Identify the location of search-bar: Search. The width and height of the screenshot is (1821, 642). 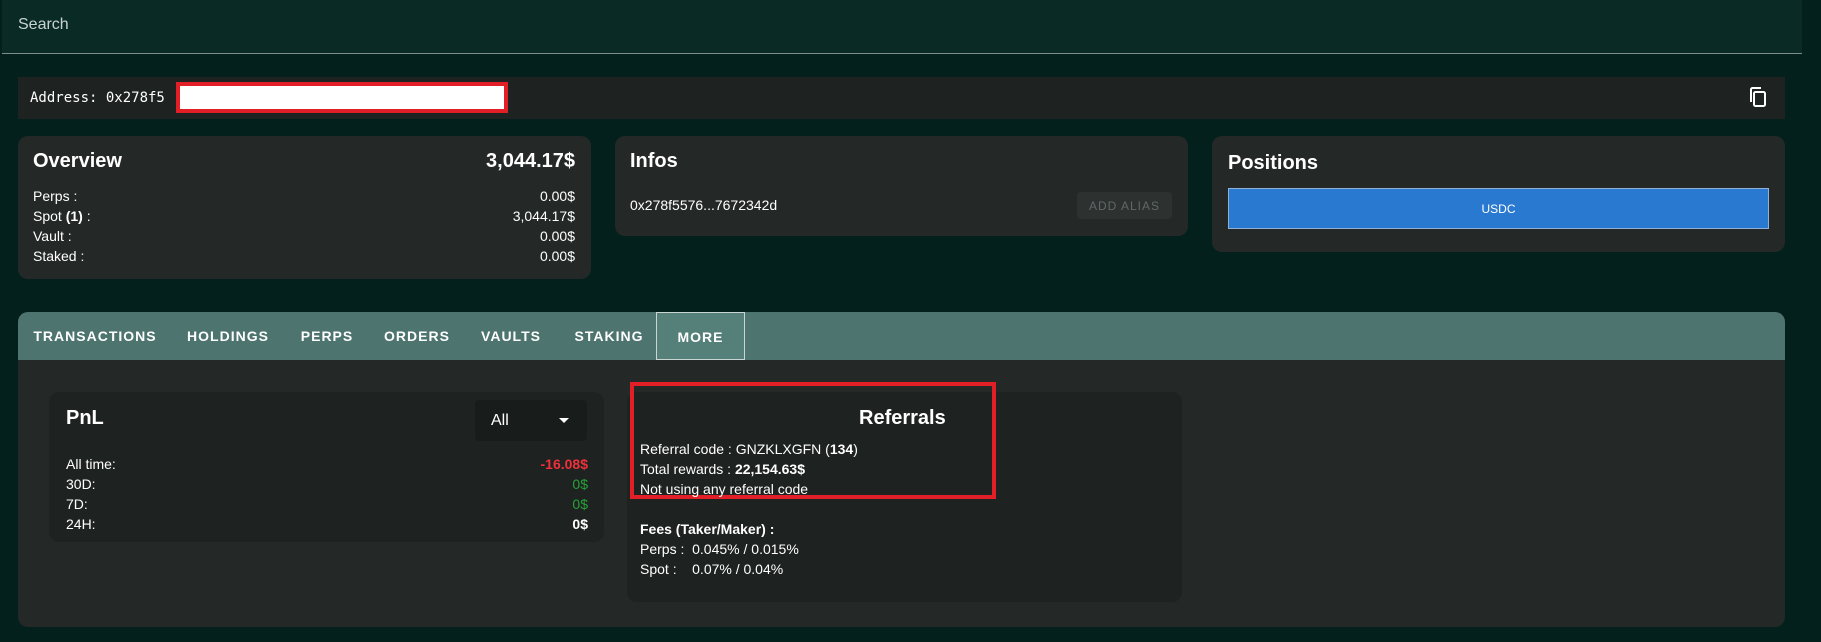
(902, 27).